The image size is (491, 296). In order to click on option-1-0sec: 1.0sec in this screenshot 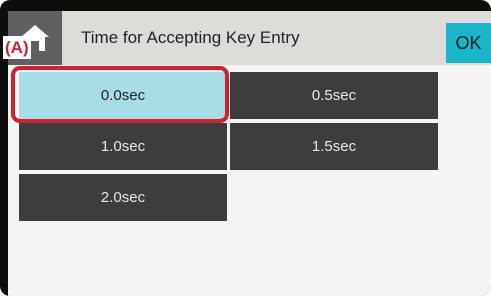, I will do `click(123, 146)`.